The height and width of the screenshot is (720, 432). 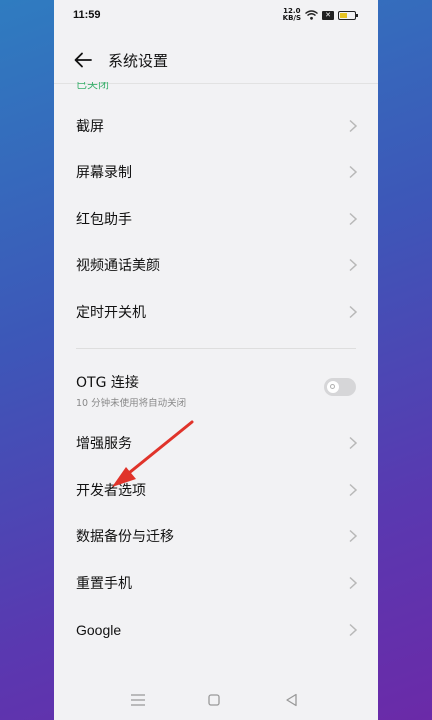 I want to click on status-time: 11:59, so click(x=87, y=15).